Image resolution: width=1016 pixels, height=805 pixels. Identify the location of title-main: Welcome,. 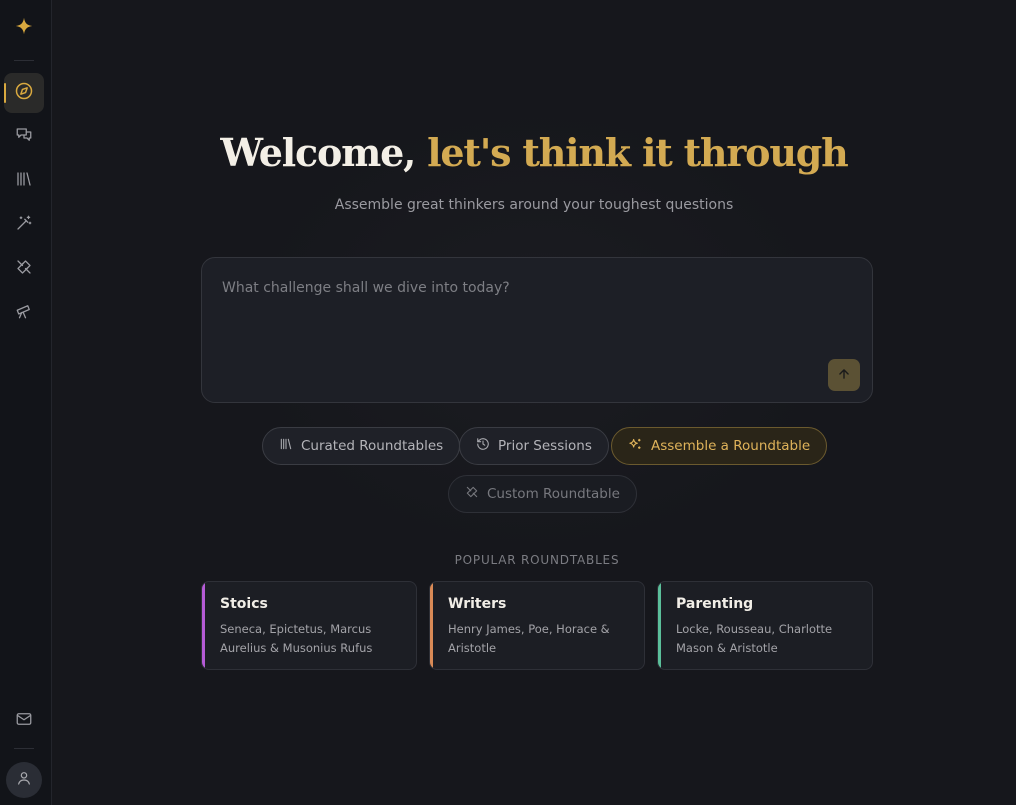
(318, 152).